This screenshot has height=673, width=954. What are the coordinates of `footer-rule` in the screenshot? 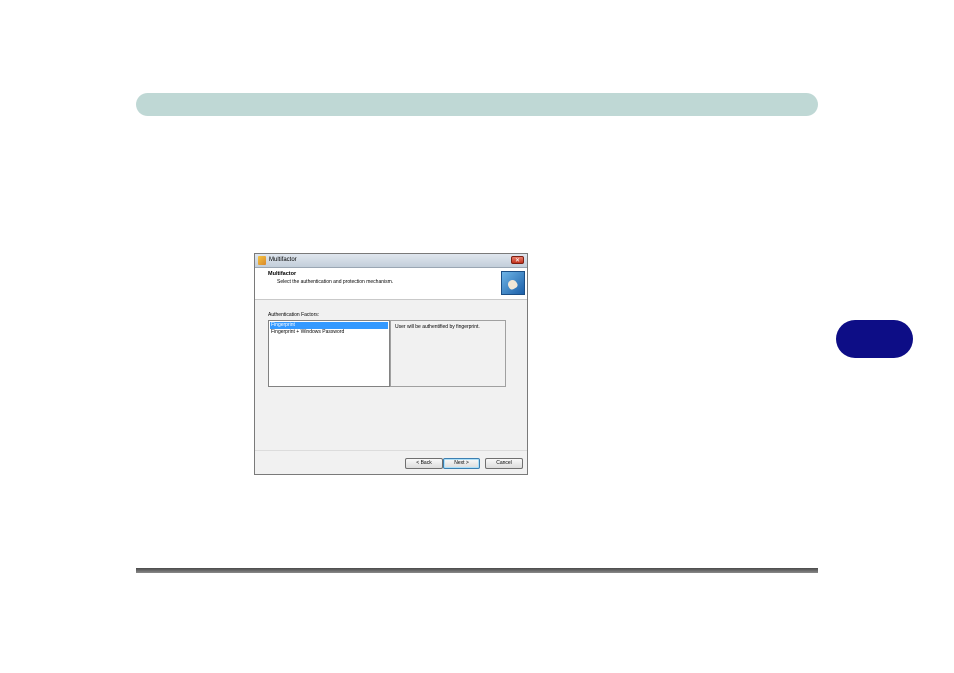 It's located at (477, 570).